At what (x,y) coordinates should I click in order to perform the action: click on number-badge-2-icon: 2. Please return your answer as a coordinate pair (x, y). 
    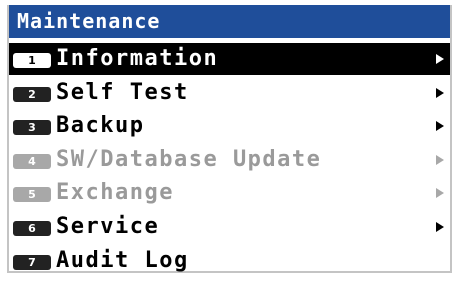
    Looking at the image, I should click on (32, 94).